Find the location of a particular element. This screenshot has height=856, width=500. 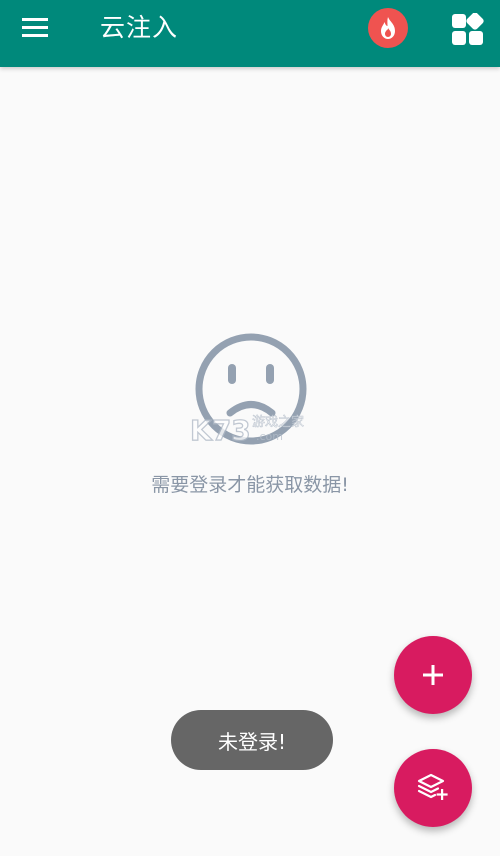

k73-watermark-logo: K73 游戏之家 .com is located at coordinates (247, 430).